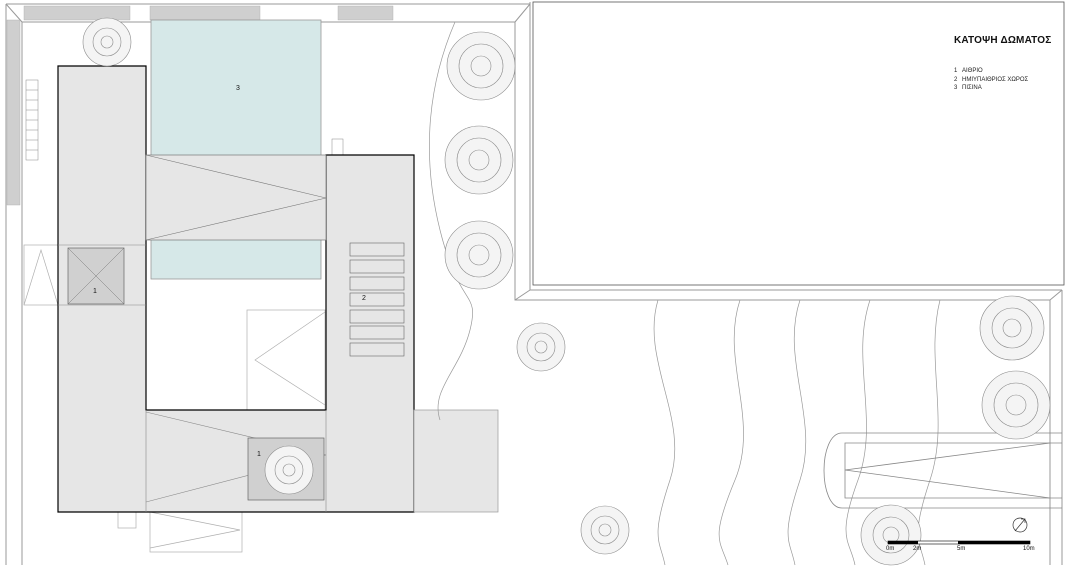 The width and height of the screenshot is (1065, 569). I want to click on canopy, so click(456, 461).